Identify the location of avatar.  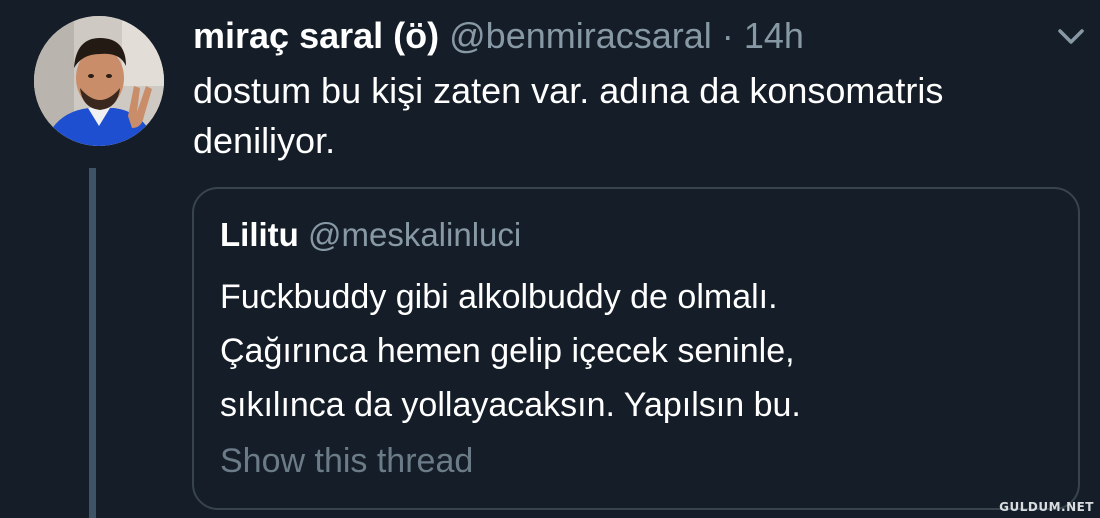
(99, 81).